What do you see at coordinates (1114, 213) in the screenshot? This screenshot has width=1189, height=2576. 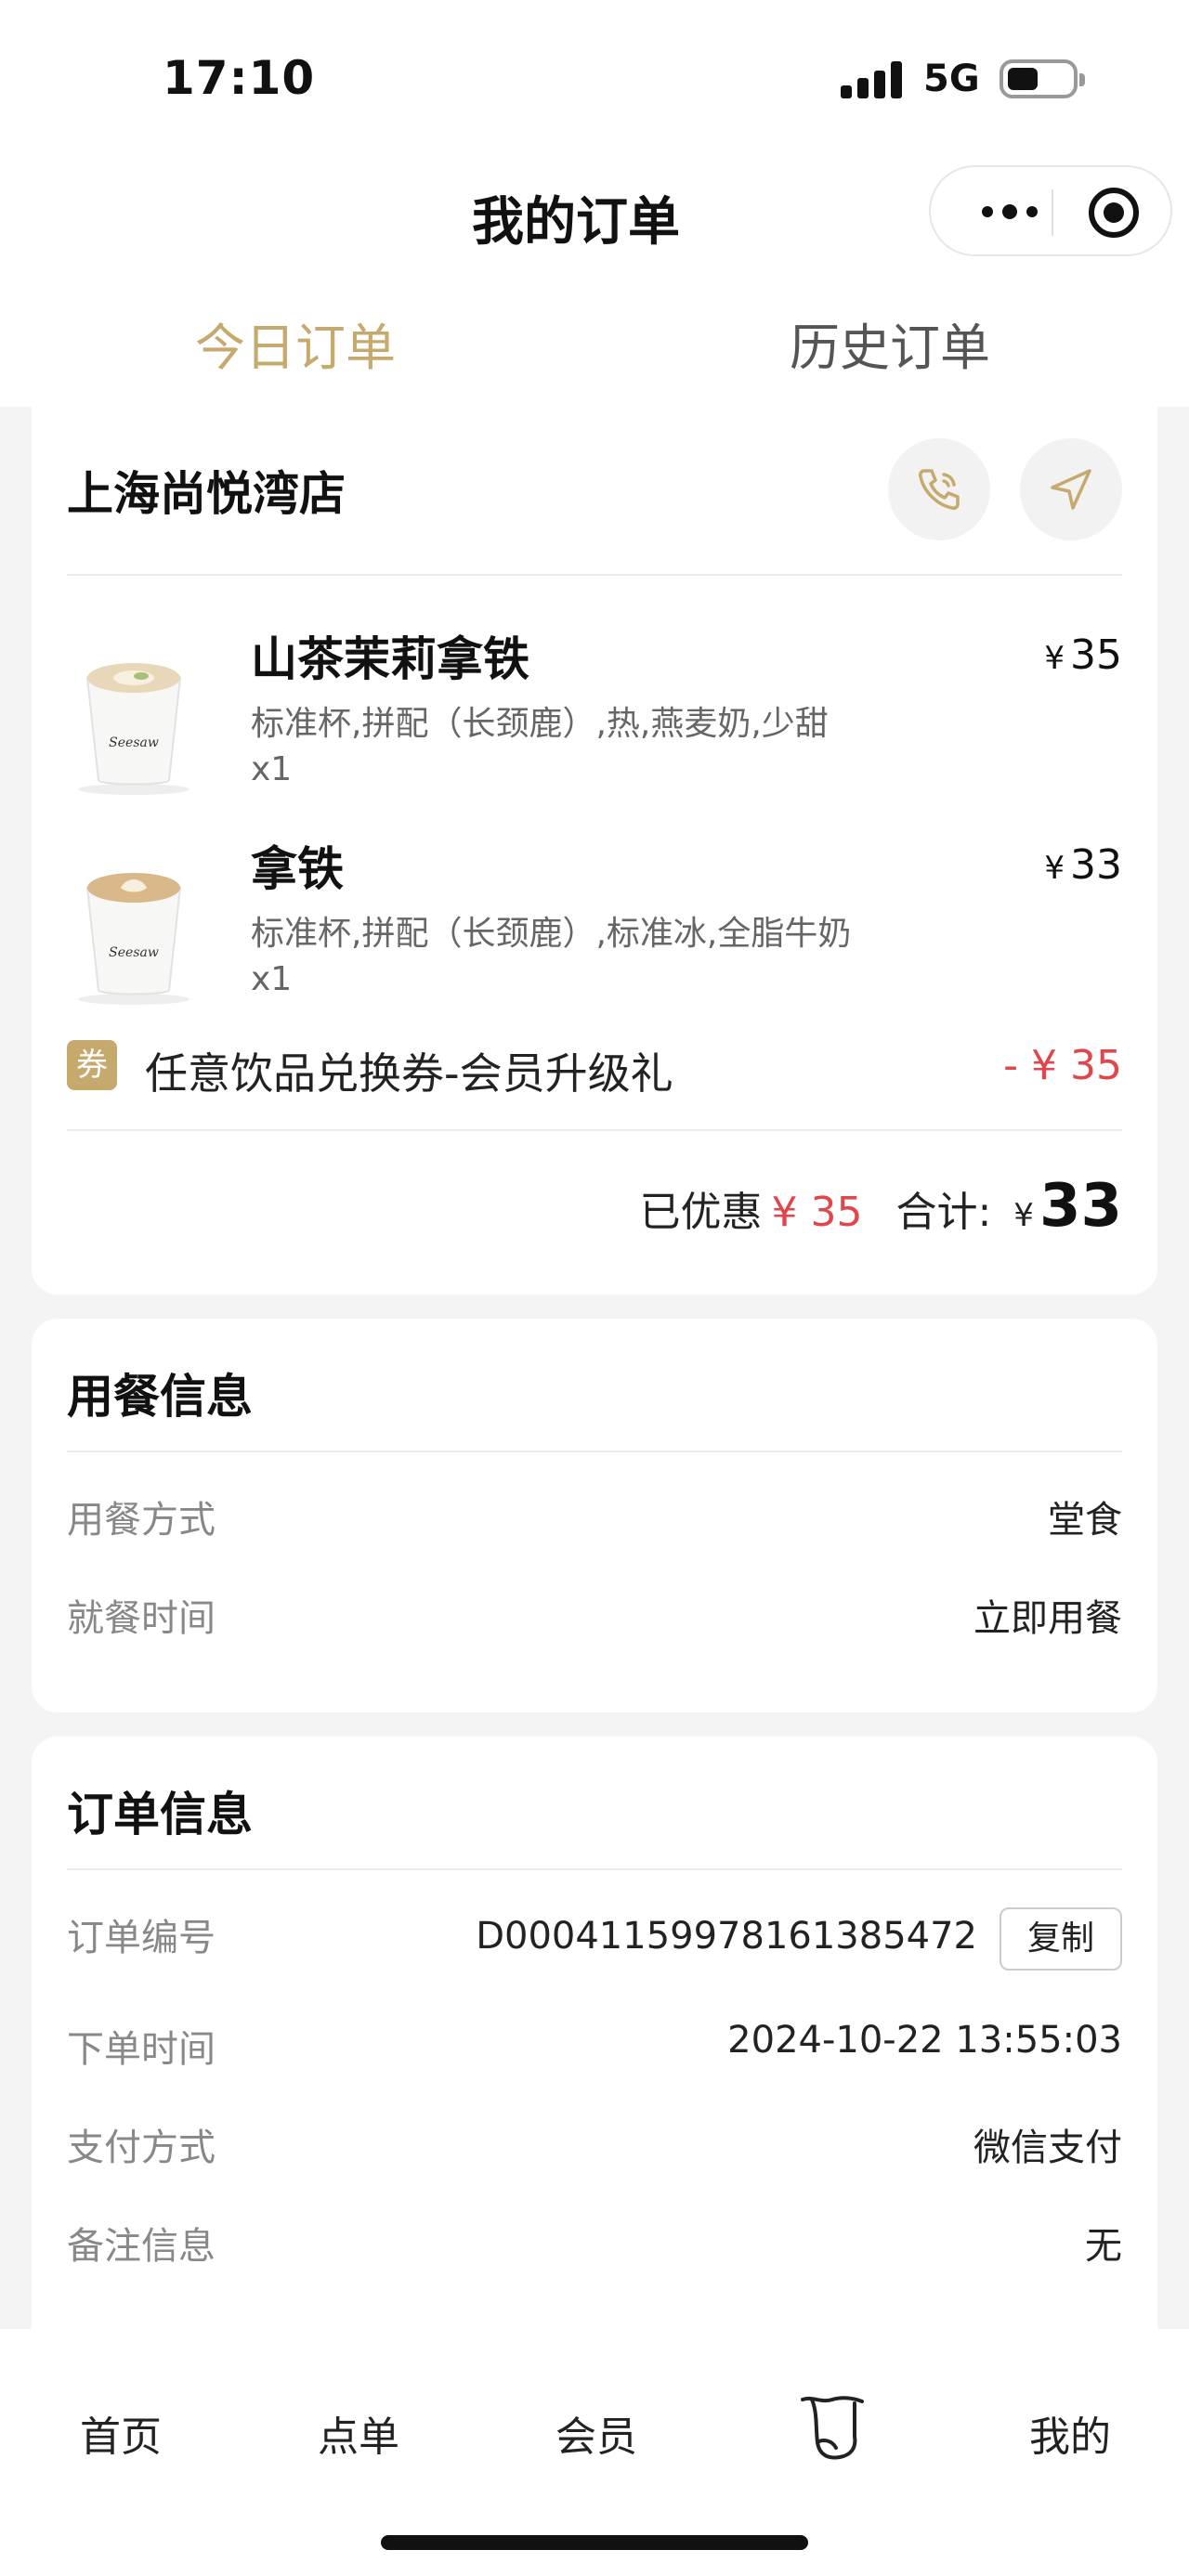 I see `close-miniprogram-icon` at bounding box center [1114, 213].